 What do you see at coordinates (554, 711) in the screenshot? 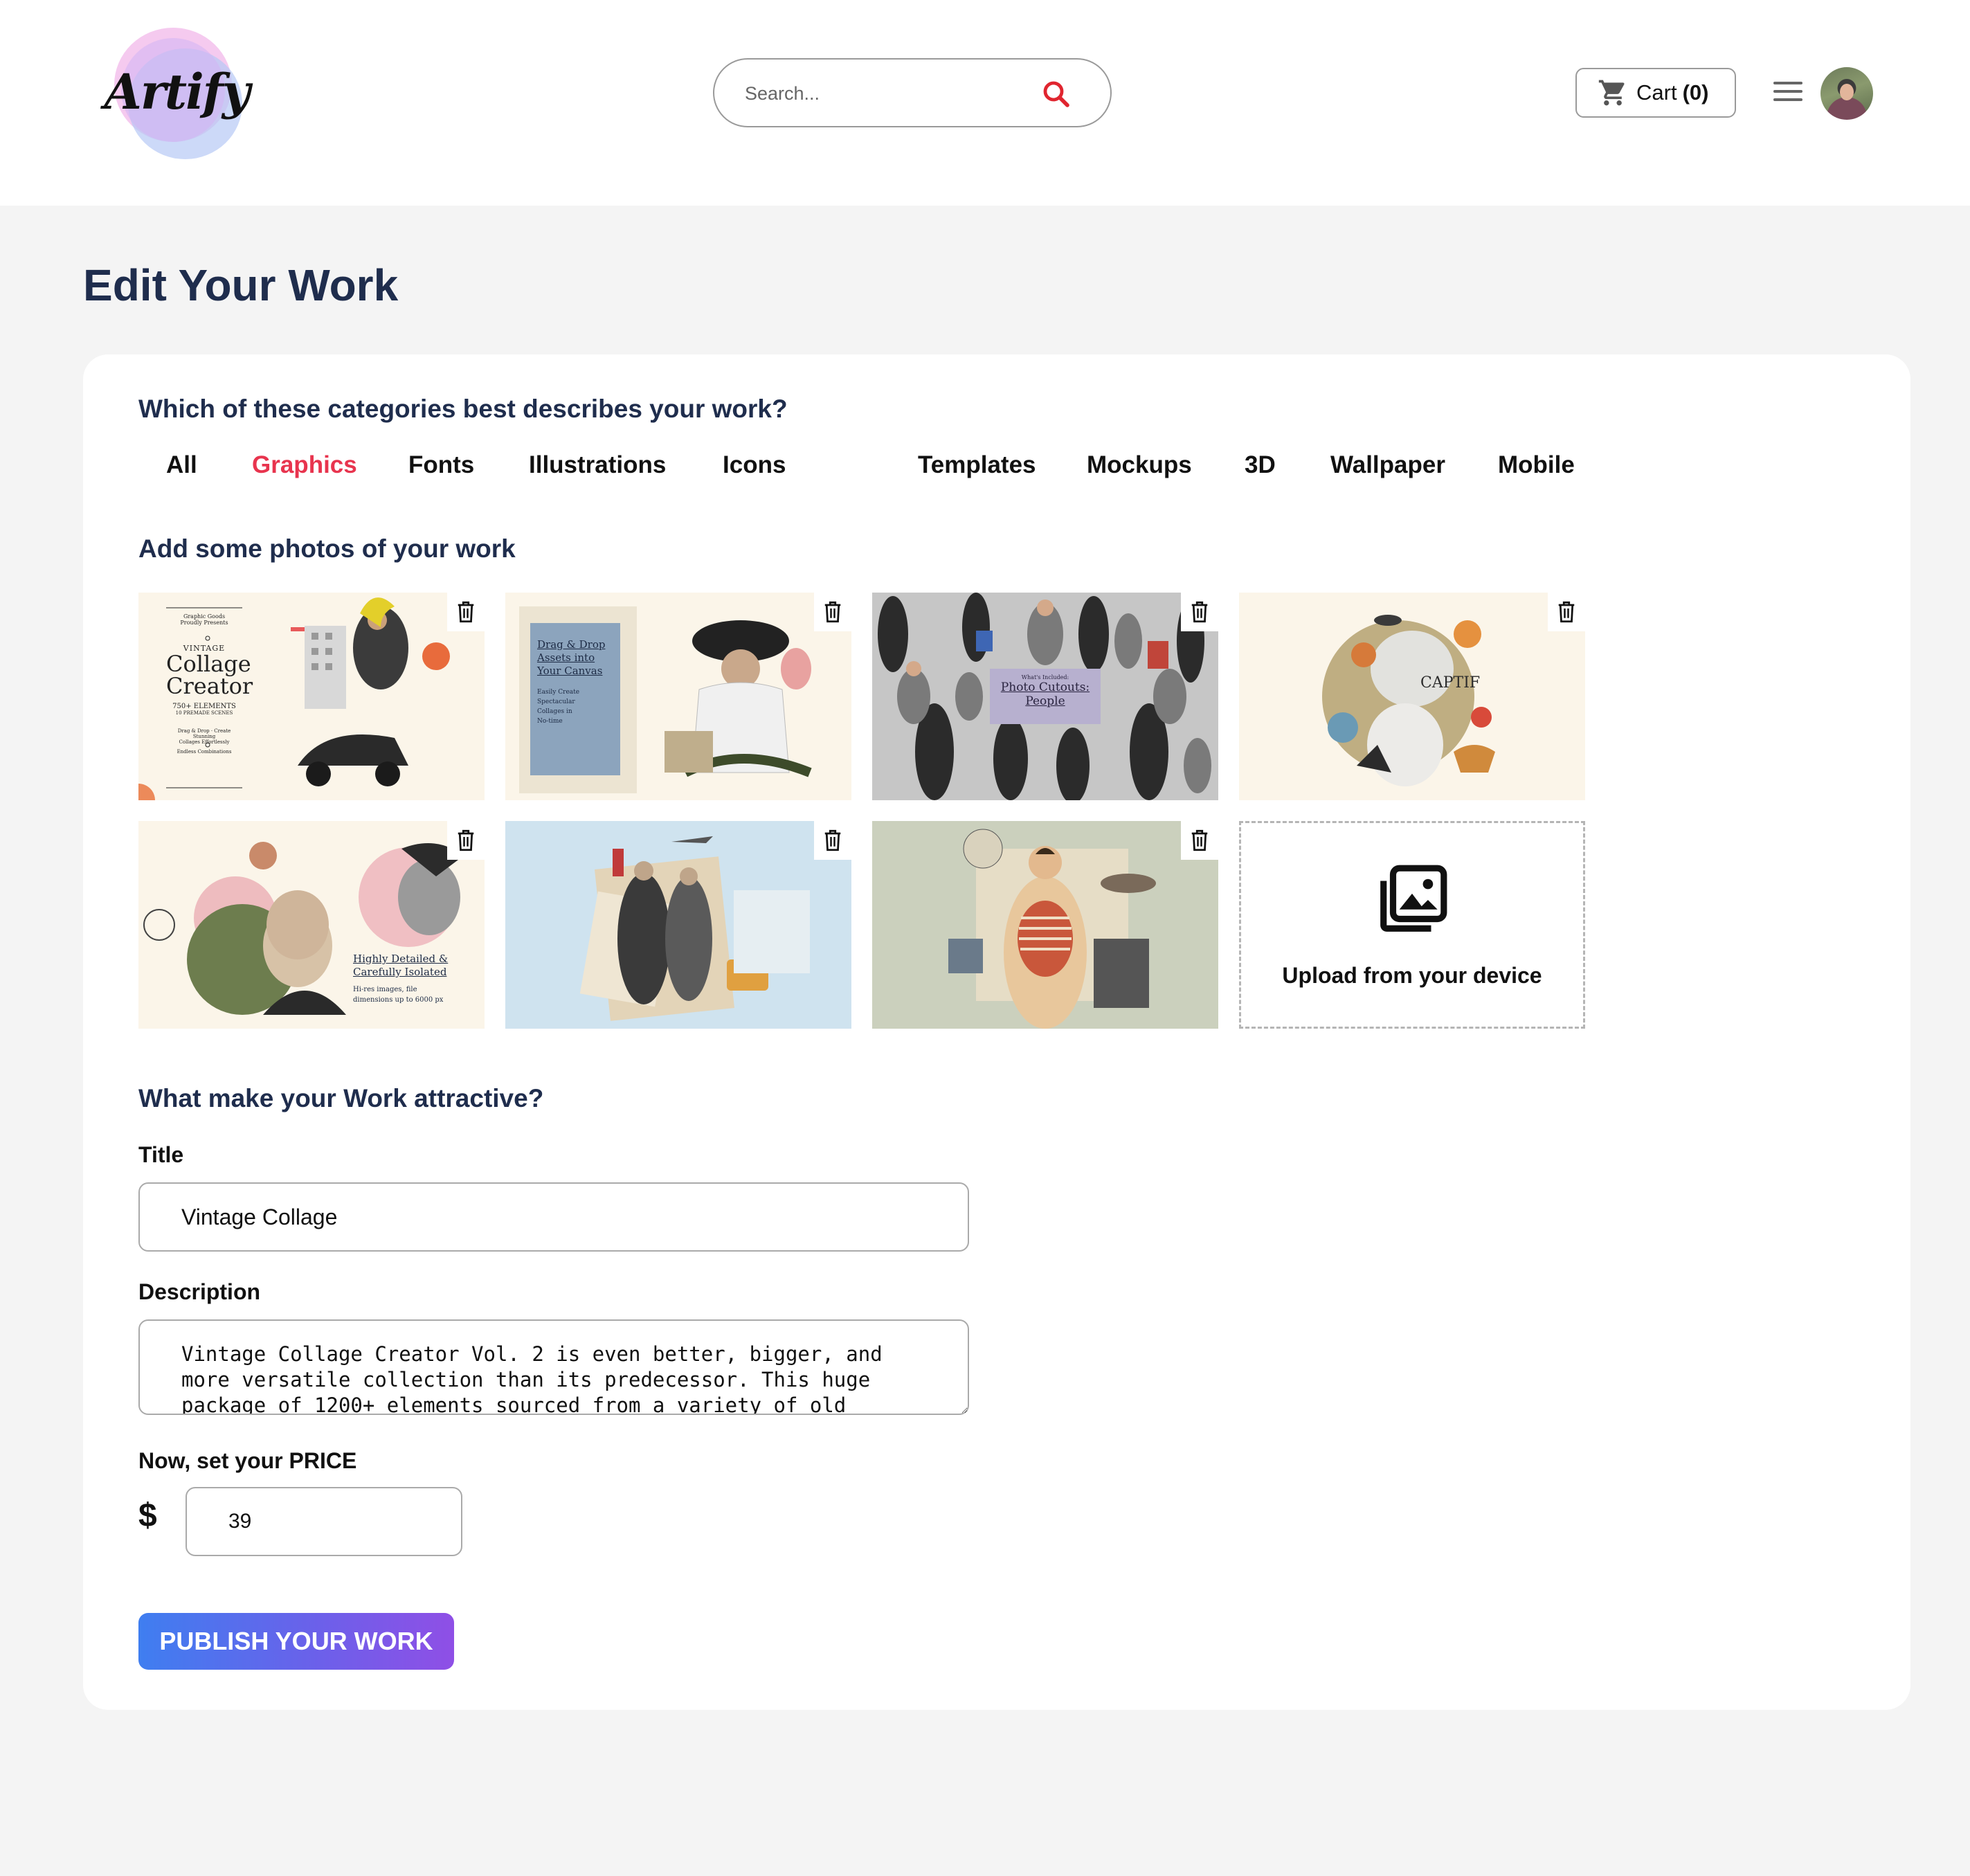
I see `image-caption: Collages in` at bounding box center [554, 711].